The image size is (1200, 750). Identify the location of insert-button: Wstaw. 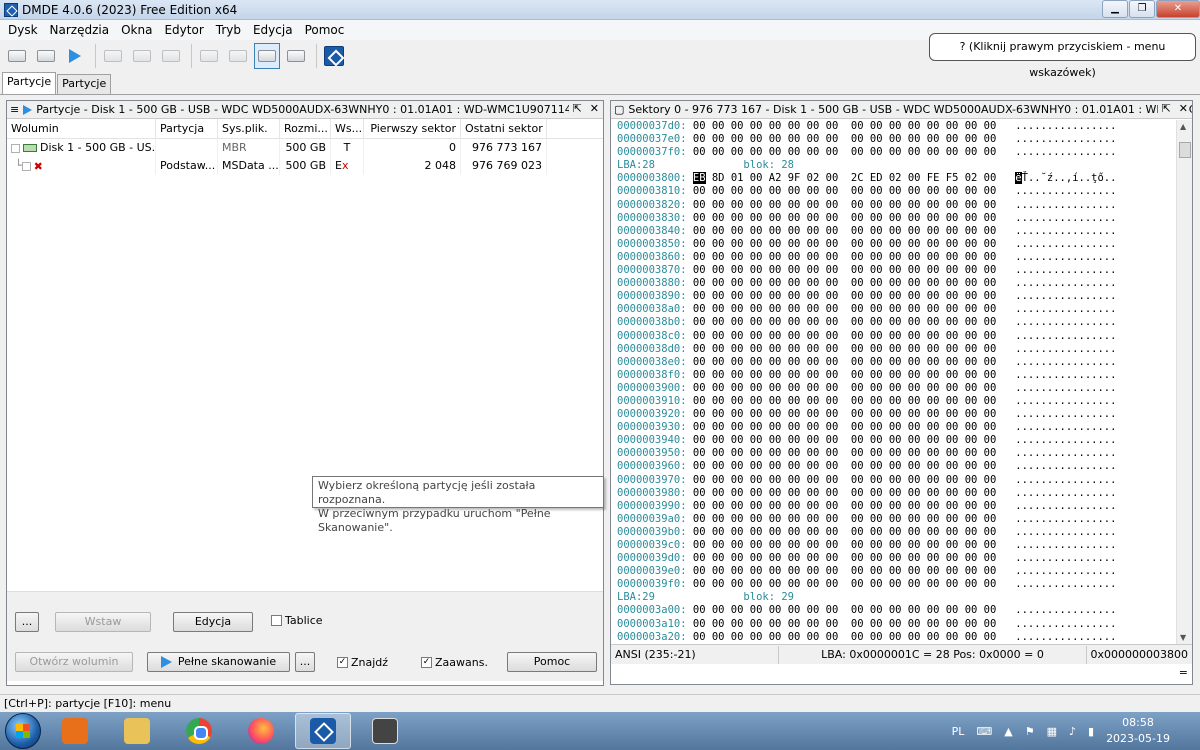
(103, 622).